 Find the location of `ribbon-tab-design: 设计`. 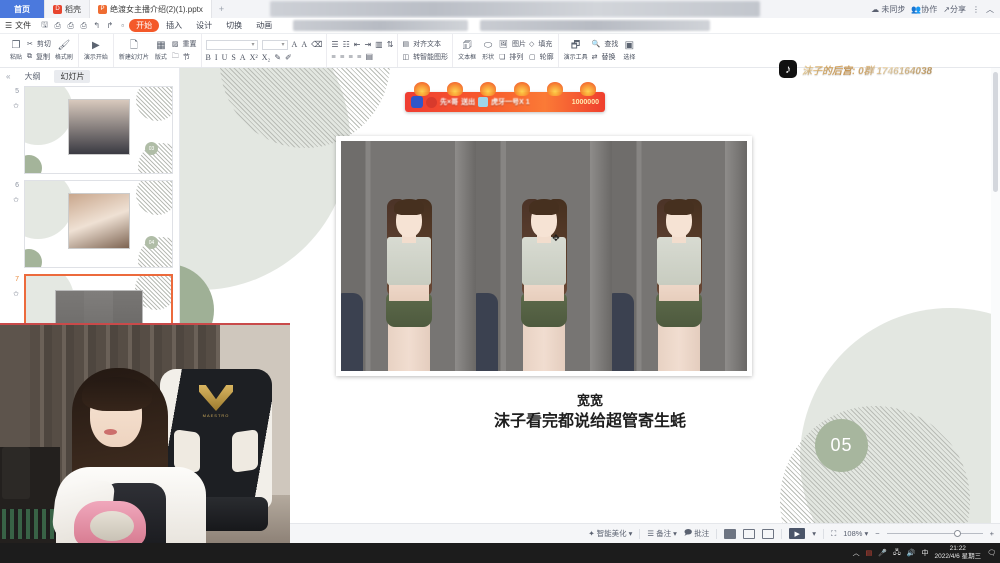

ribbon-tab-design: 设计 is located at coordinates (204, 25).